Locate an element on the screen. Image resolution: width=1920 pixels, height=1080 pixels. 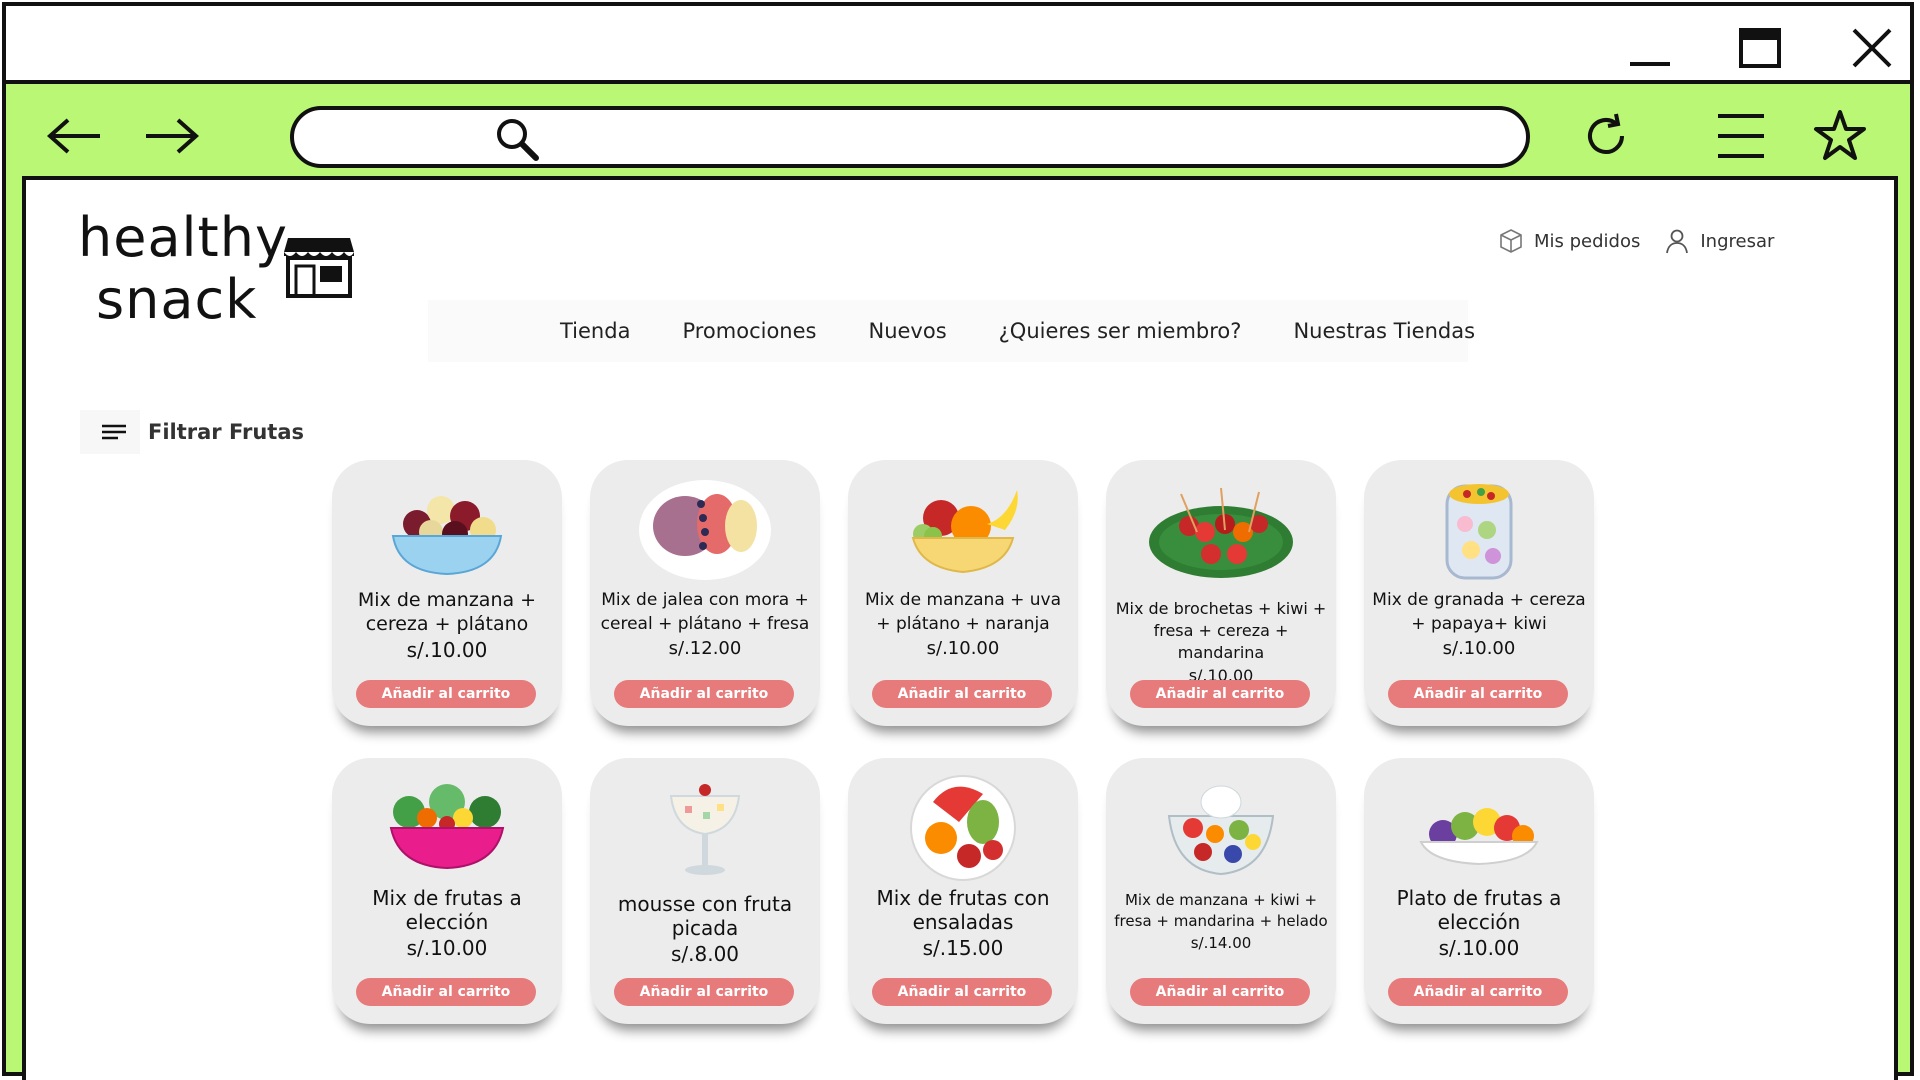
product-price: s/.14.00 is located at coordinates (1221, 943).